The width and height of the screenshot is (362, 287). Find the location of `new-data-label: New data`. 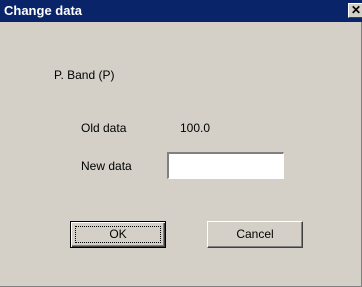

new-data-label: New data is located at coordinates (106, 166).